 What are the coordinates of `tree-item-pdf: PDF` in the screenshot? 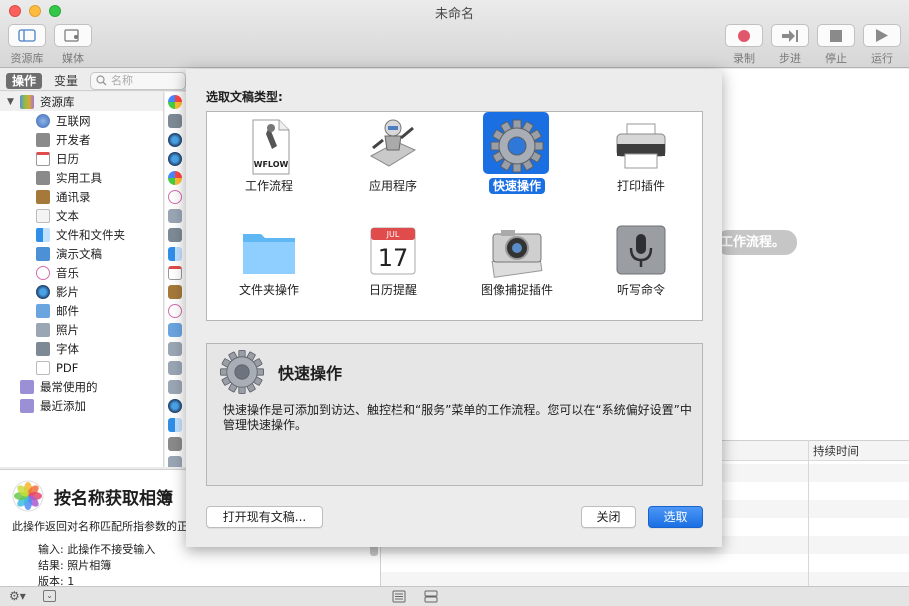 It's located at (81, 367).